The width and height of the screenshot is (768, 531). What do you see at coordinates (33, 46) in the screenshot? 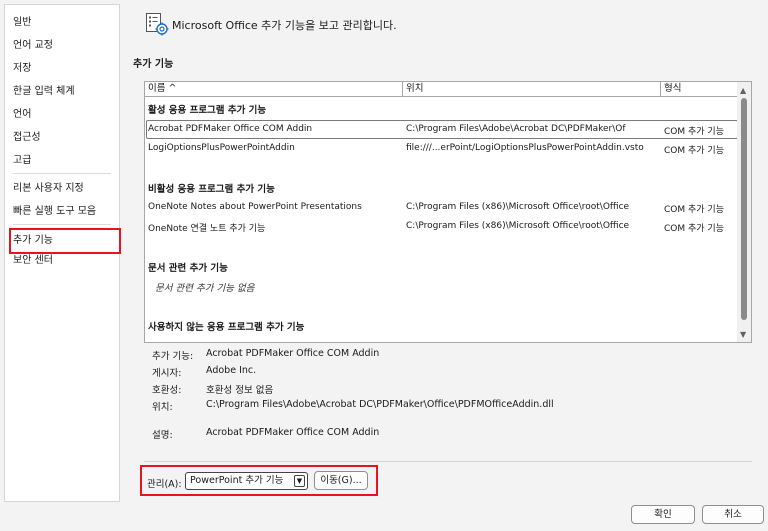
I see `nav-item-proofing: 언어 교정` at bounding box center [33, 46].